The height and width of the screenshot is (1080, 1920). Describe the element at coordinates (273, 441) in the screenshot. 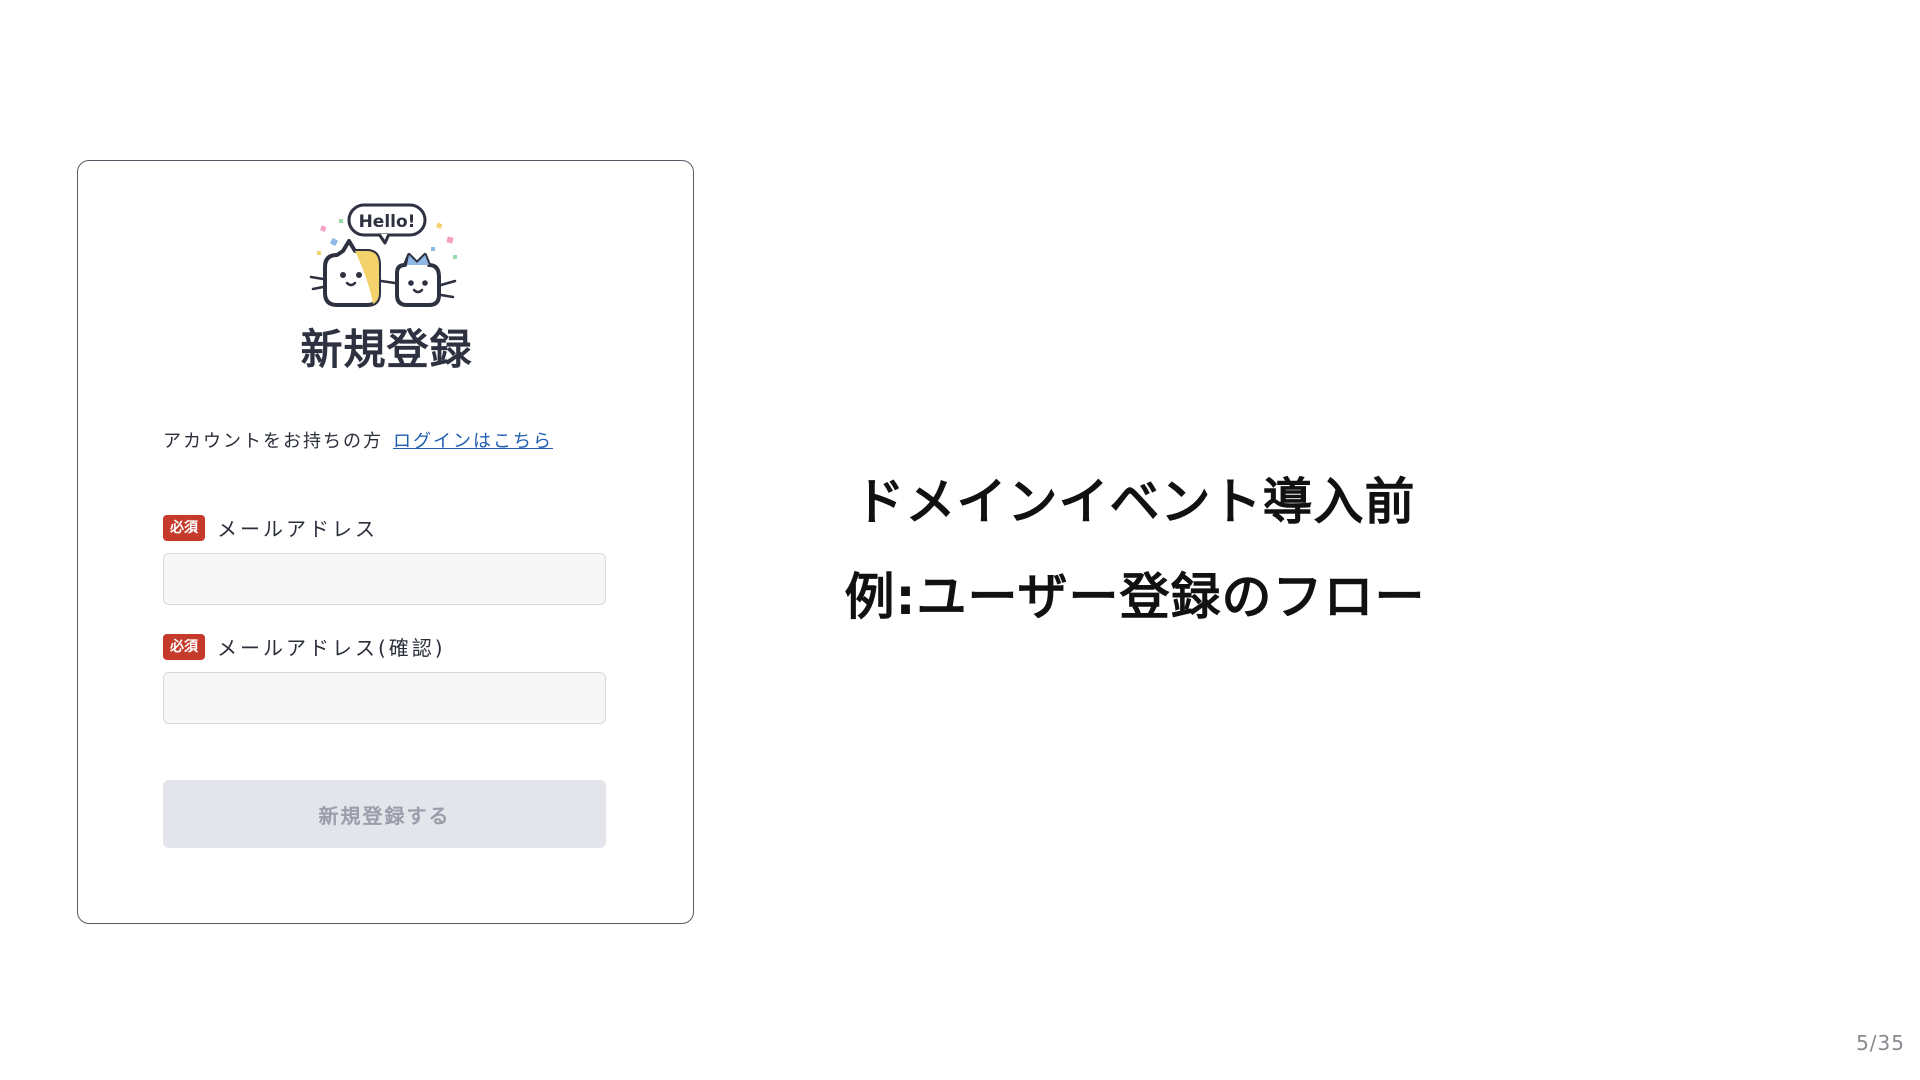

I see `login-prompt-text: アカウントをお持ちの方` at that location.